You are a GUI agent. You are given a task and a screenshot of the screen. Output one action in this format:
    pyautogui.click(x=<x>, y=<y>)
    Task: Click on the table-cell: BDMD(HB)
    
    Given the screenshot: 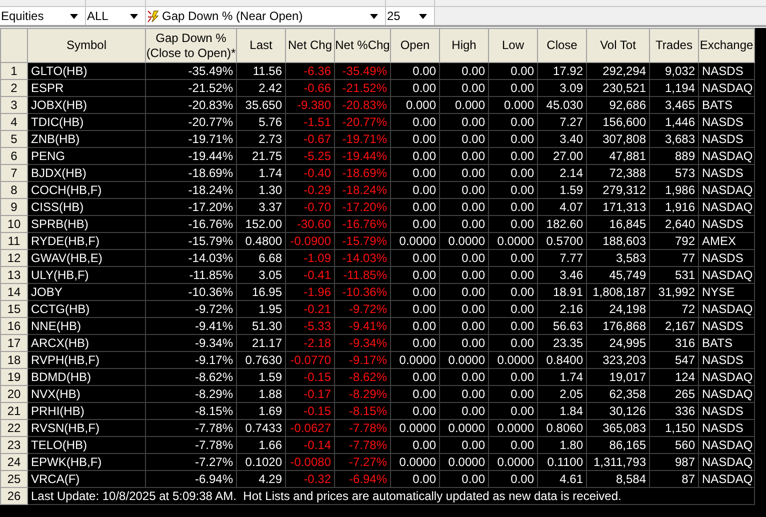 What is the action you would take?
    pyautogui.click(x=87, y=377)
    